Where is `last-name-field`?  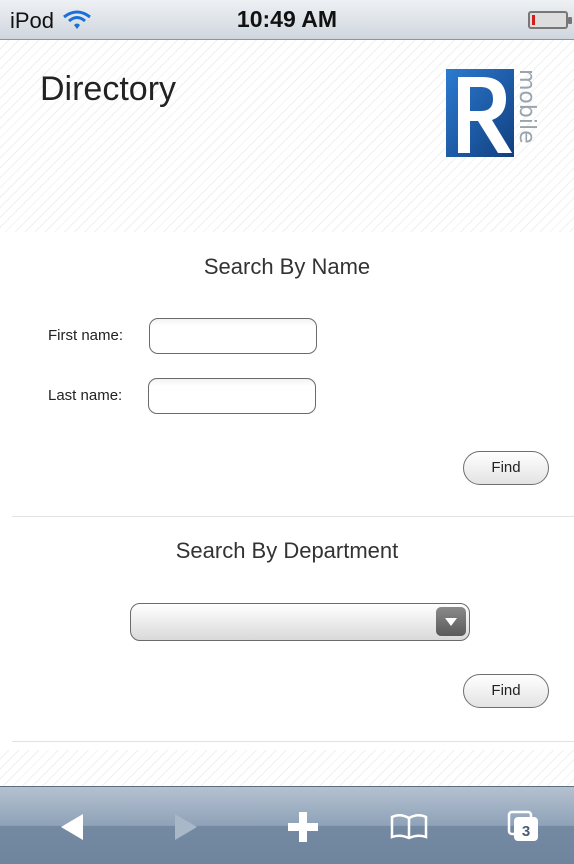
last-name-field is located at coordinates (232, 396).